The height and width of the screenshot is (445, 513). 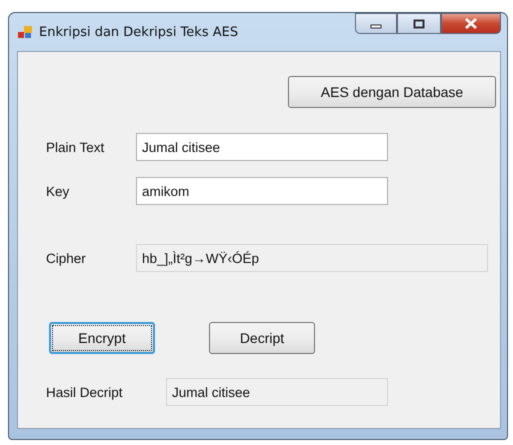 I want to click on app-icon, so click(x=25, y=32).